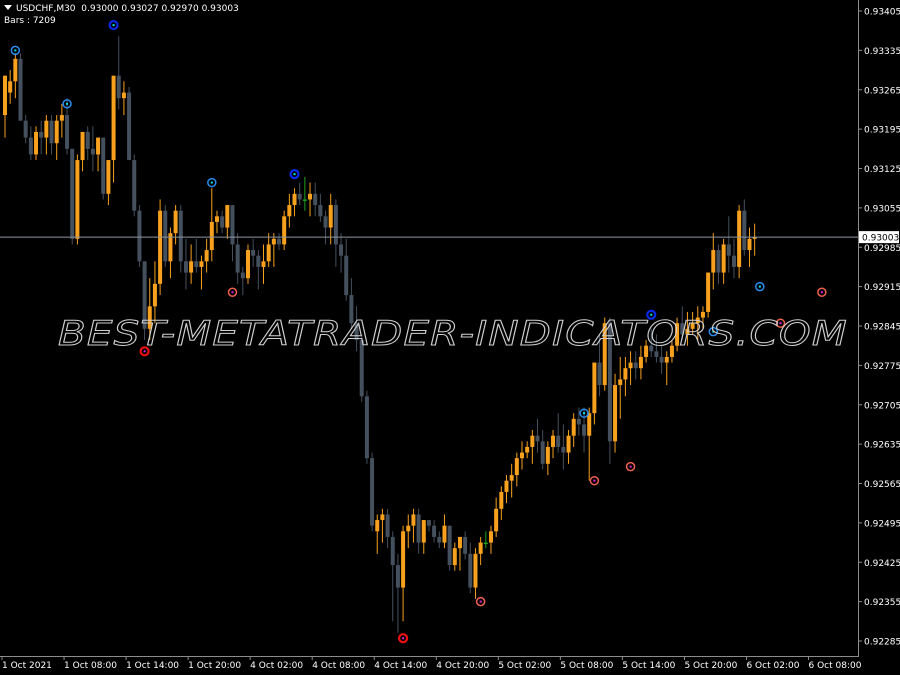 Image resolution: width=900 pixels, height=675 pixels. I want to click on y-tick-label: 0.92635, so click(882, 446).